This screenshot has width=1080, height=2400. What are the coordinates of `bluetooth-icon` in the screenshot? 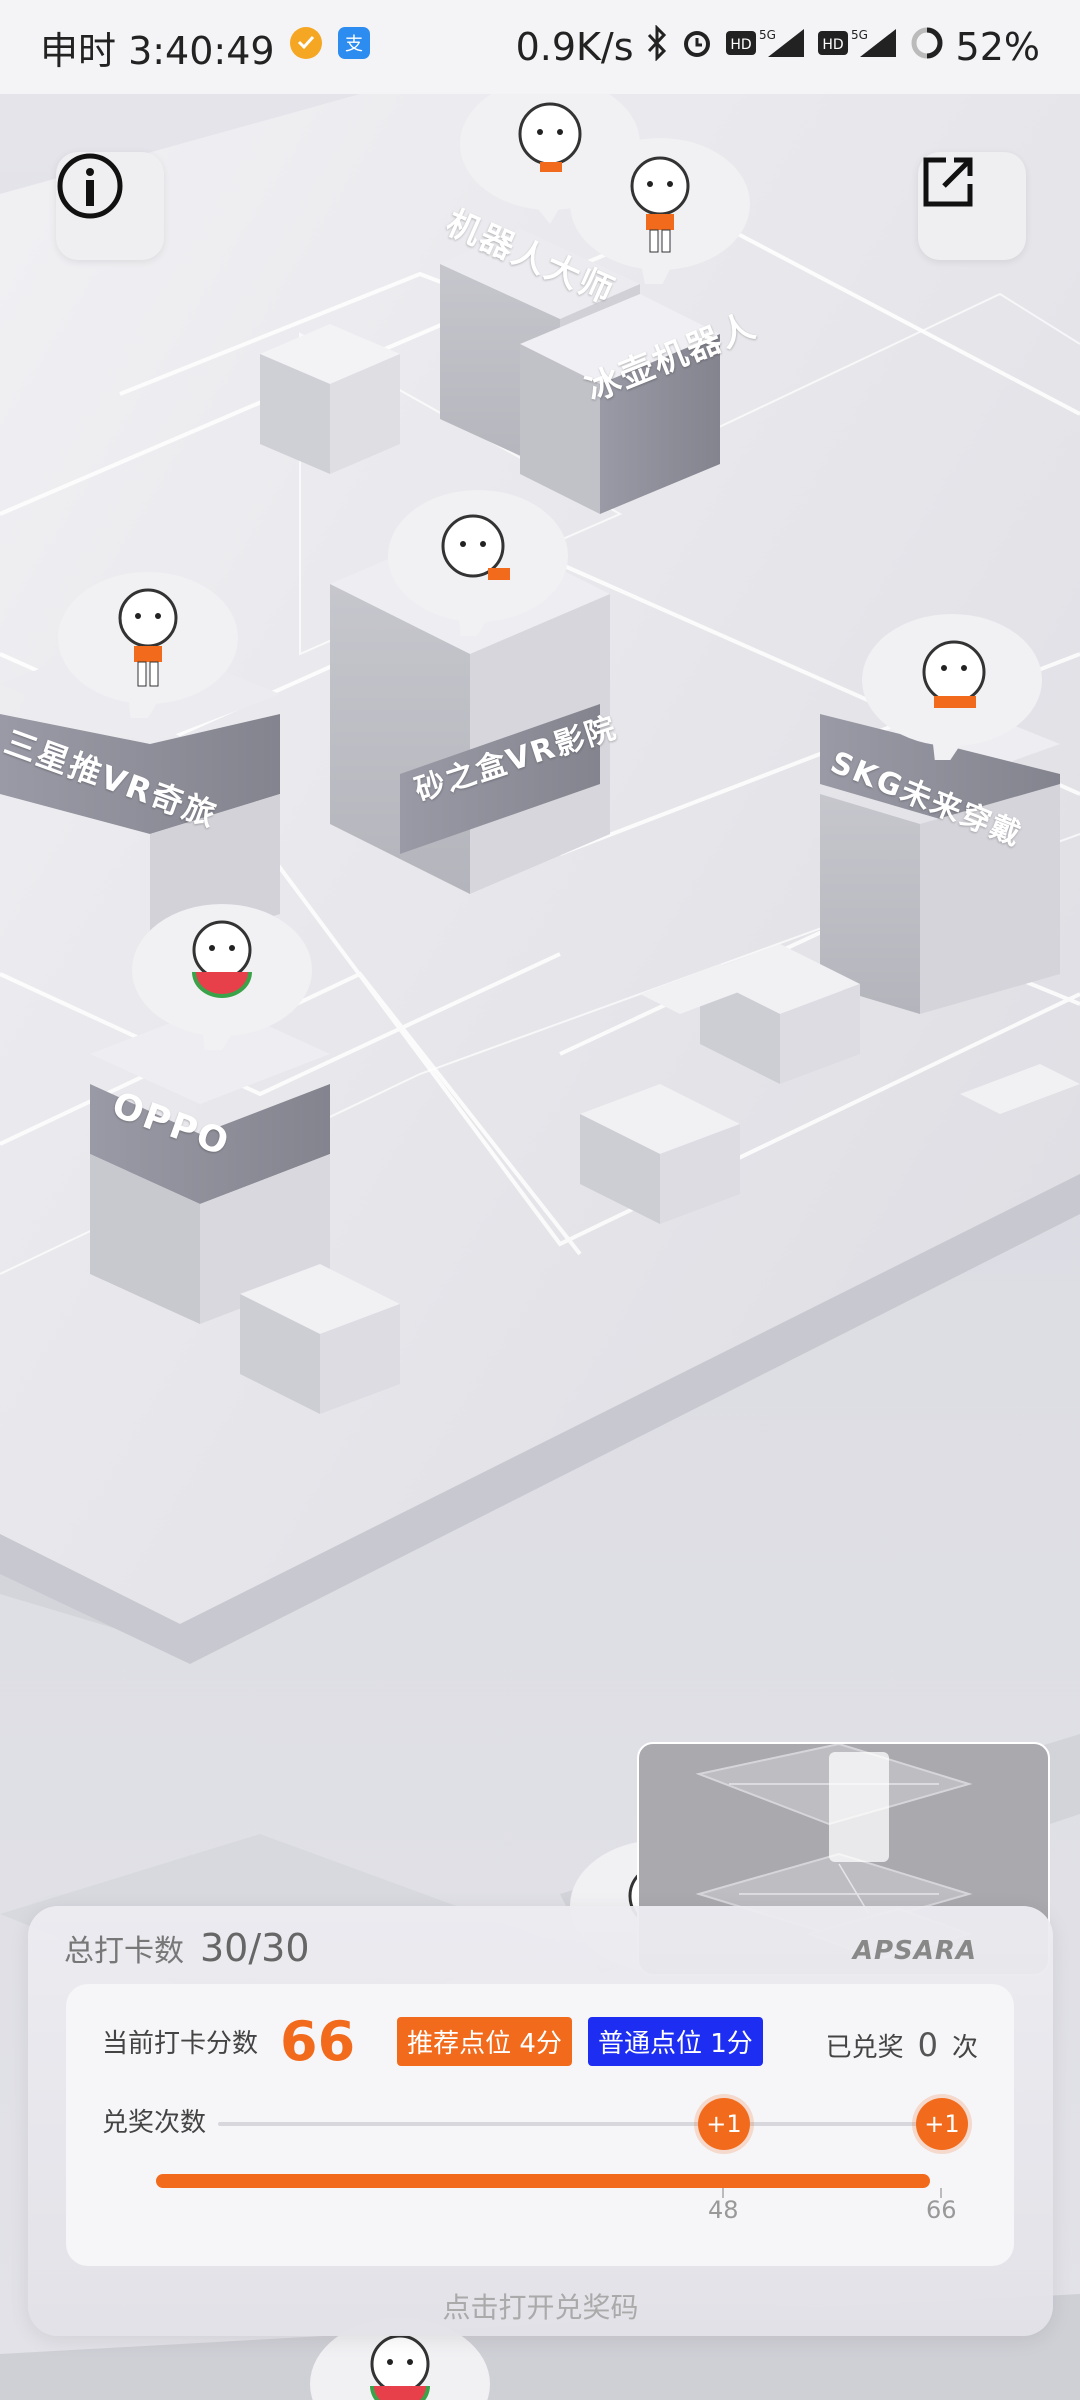 It's located at (657, 46).